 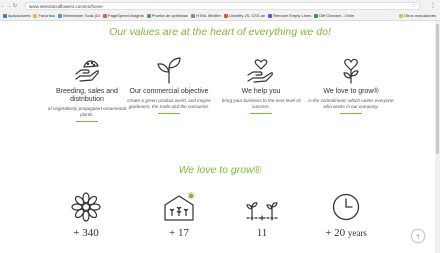 I want to click on stat-number: + 20 years, so click(x=346, y=233).